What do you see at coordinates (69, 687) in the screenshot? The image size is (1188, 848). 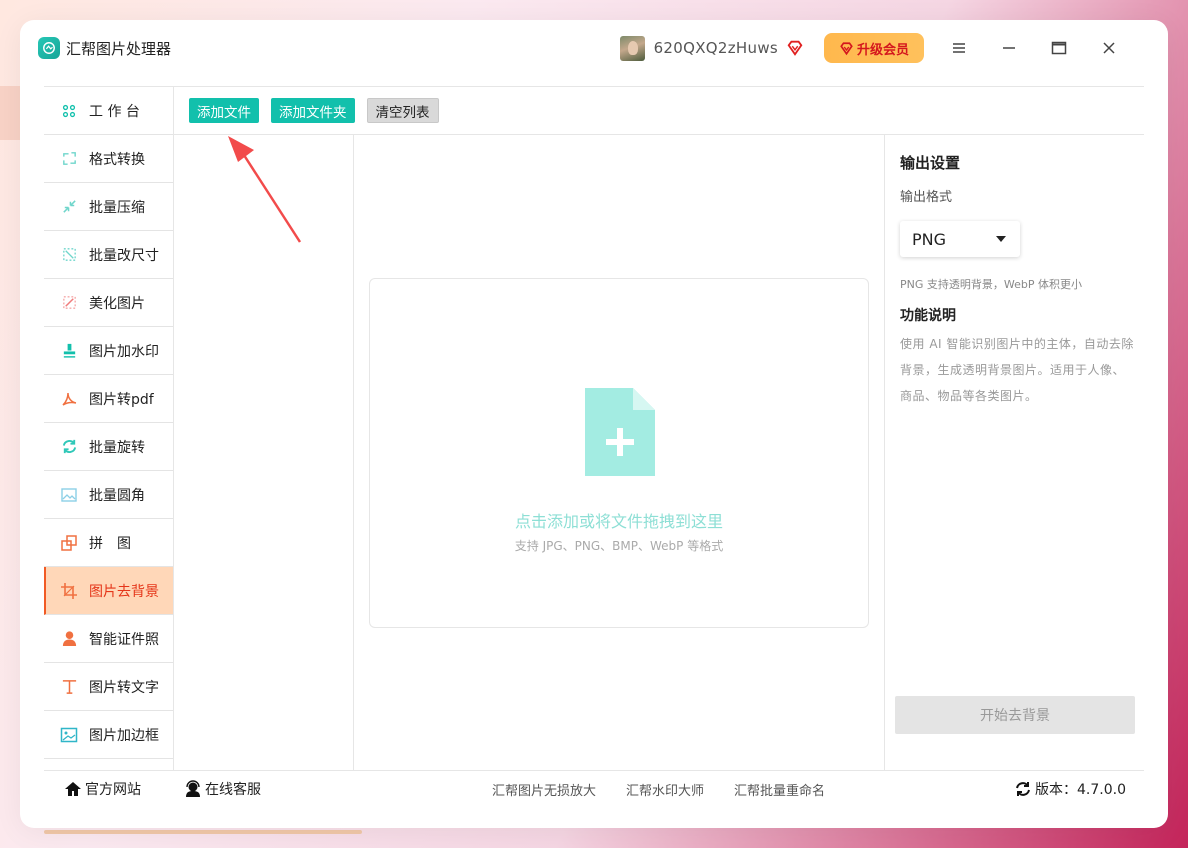 I see `text-icon` at bounding box center [69, 687].